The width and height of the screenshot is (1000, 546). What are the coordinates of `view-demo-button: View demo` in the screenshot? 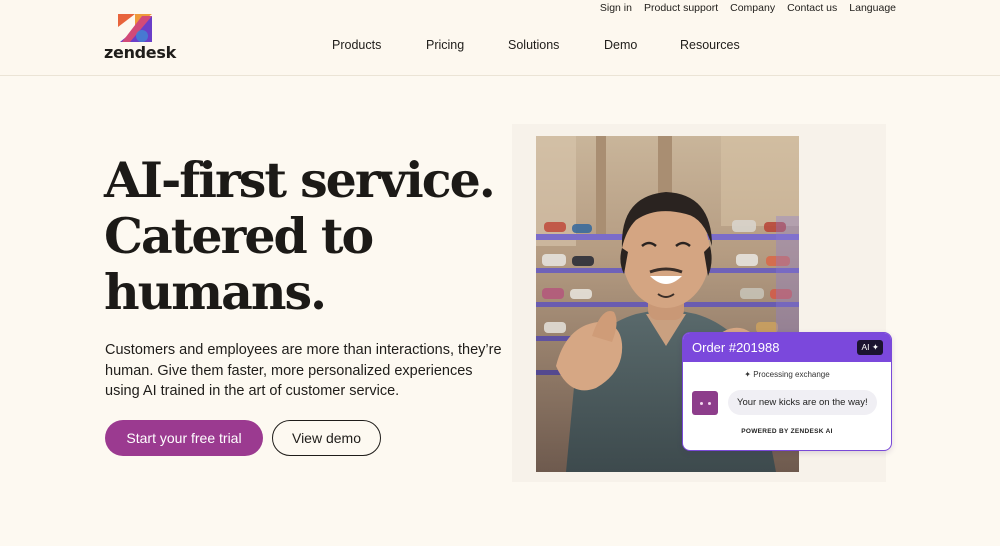 It's located at (326, 438).